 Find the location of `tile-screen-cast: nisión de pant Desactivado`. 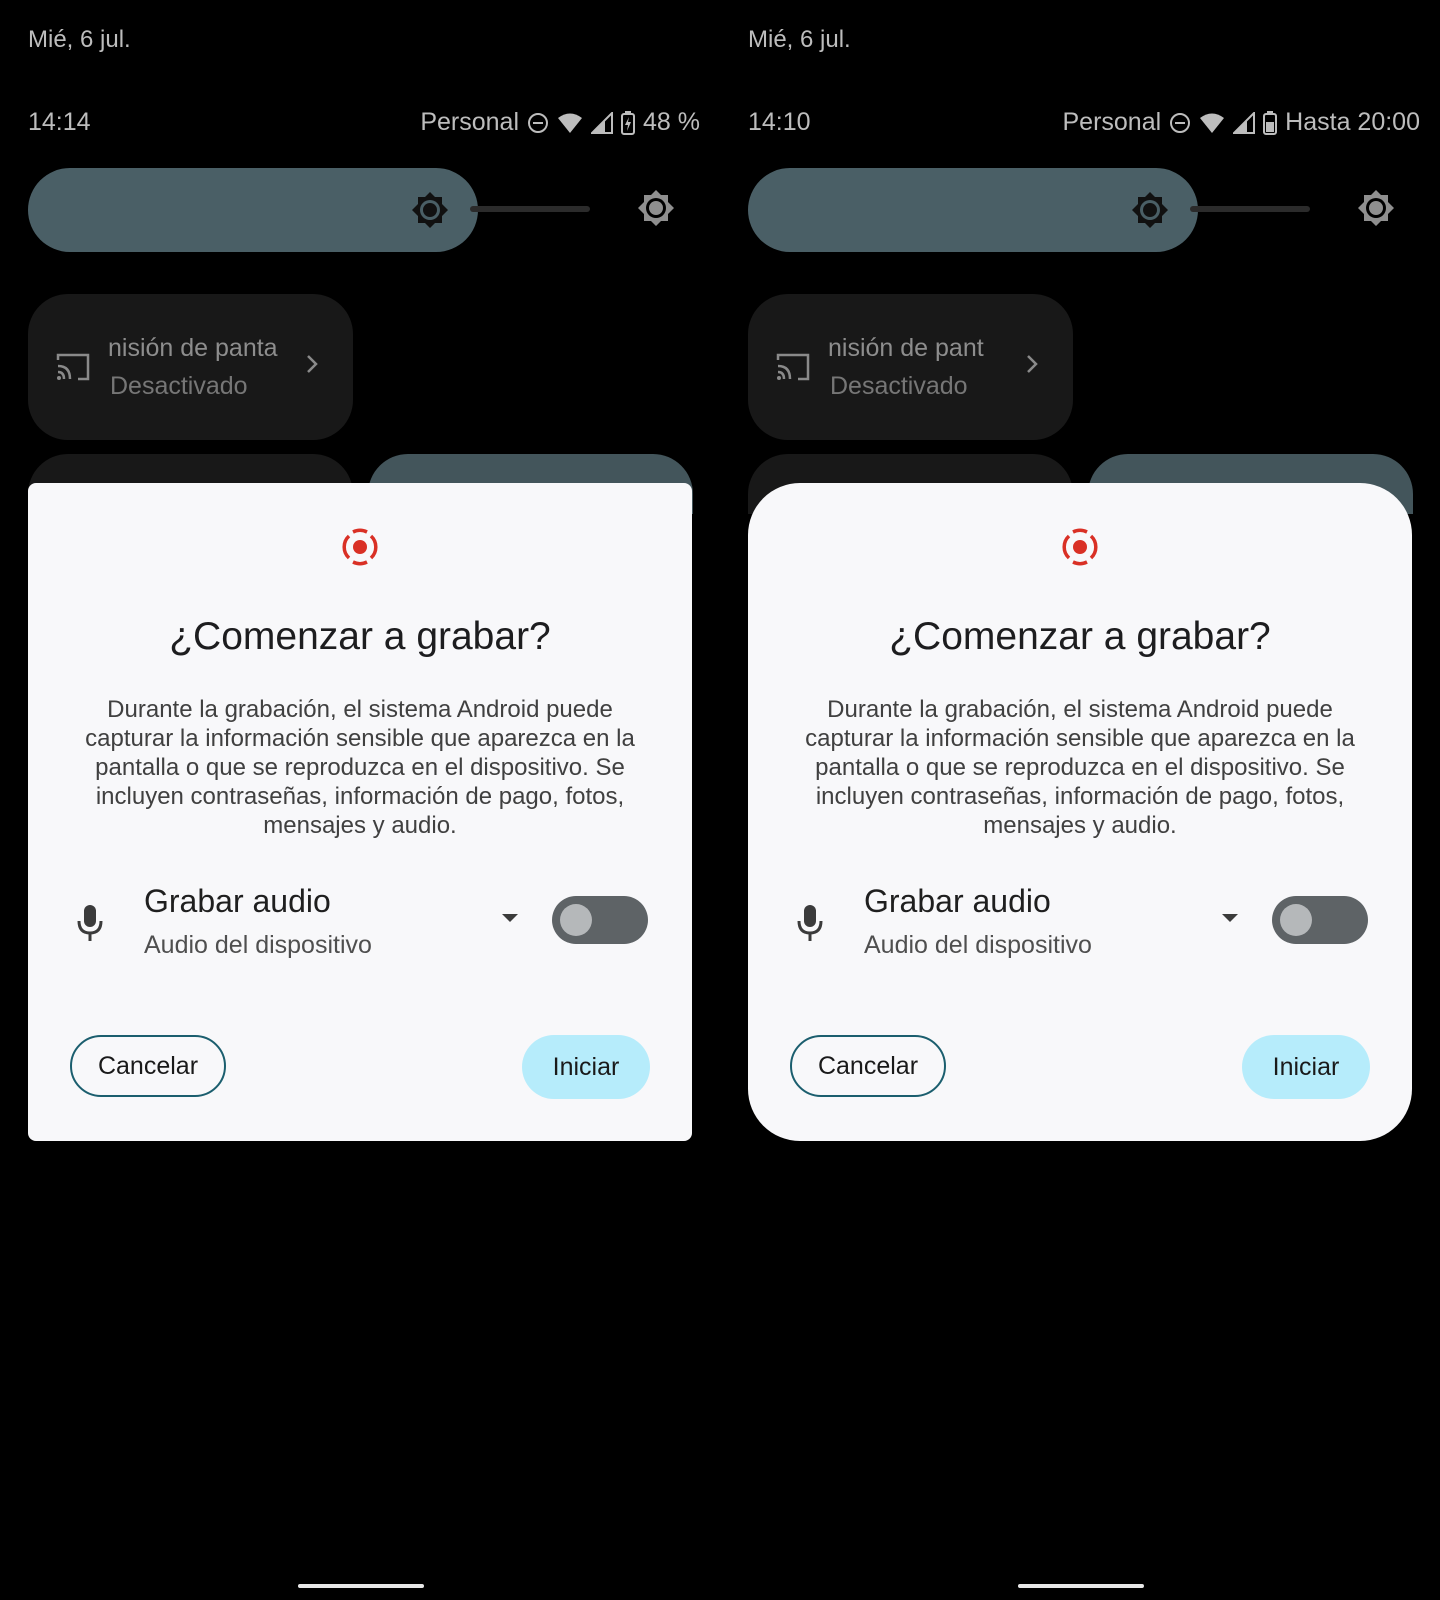

tile-screen-cast: nisión de pant Desactivado is located at coordinates (910, 367).